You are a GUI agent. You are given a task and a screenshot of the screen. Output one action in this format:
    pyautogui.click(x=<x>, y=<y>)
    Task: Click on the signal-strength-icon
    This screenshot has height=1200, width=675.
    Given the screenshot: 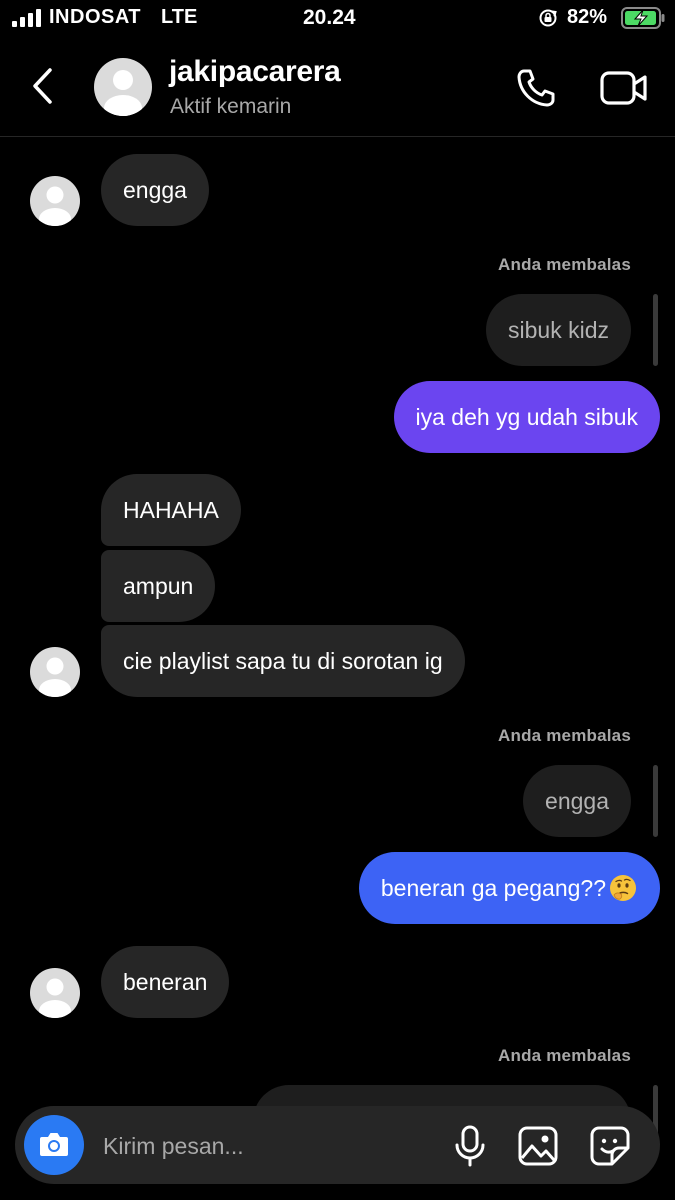 What is the action you would take?
    pyautogui.click(x=26, y=18)
    